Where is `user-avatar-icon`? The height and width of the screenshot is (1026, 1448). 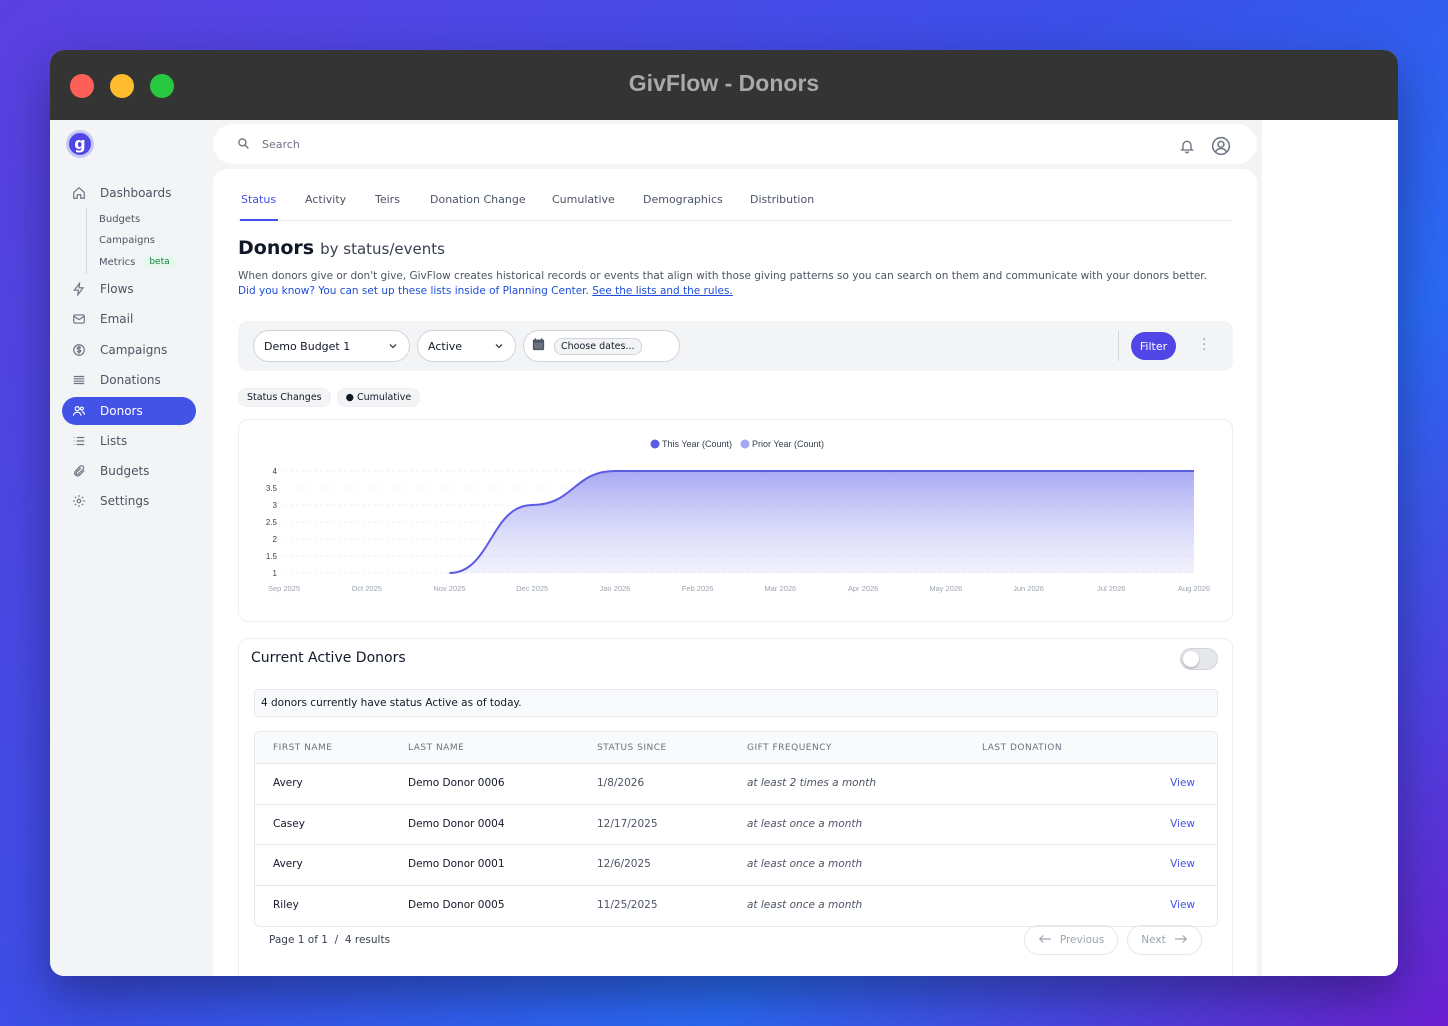 user-avatar-icon is located at coordinates (1221, 148).